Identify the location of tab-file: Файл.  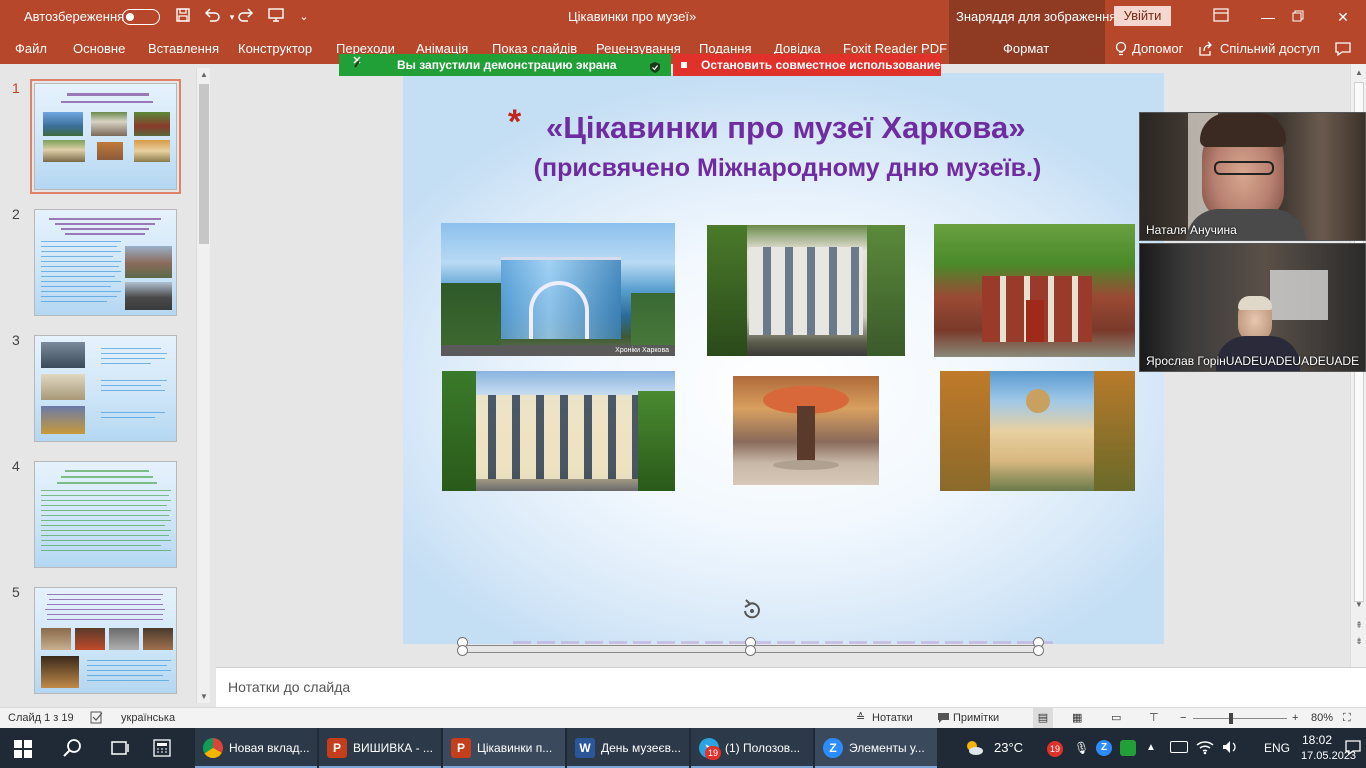
(31, 49).